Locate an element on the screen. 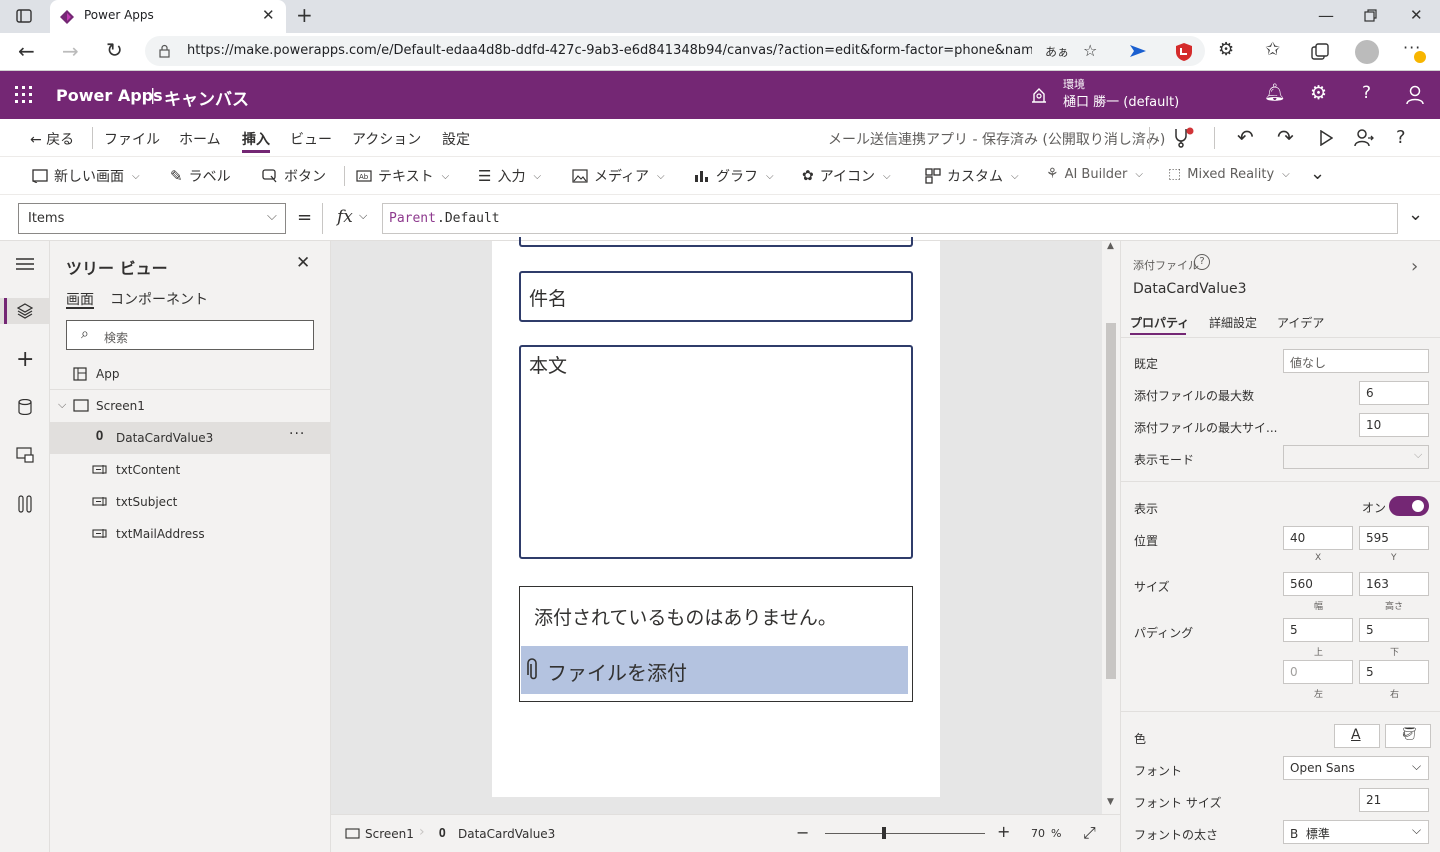 The image size is (1440, 852). share-icon is located at coordinates (1364, 138).